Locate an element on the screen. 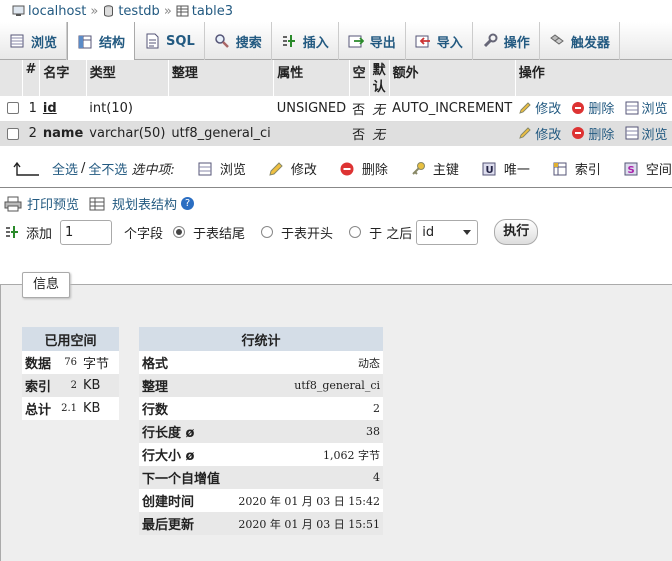  table-row: 行大小 ø 1,062 字节 is located at coordinates (261, 454).